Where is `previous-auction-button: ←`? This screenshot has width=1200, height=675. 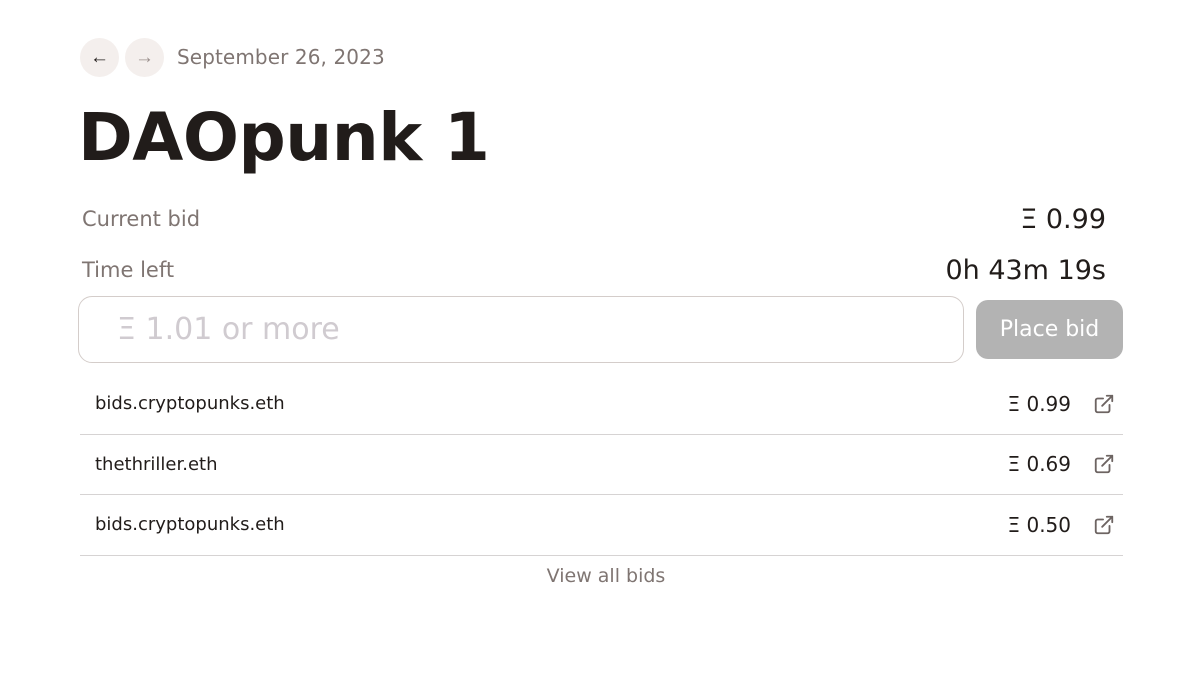 previous-auction-button: ← is located at coordinates (99, 57).